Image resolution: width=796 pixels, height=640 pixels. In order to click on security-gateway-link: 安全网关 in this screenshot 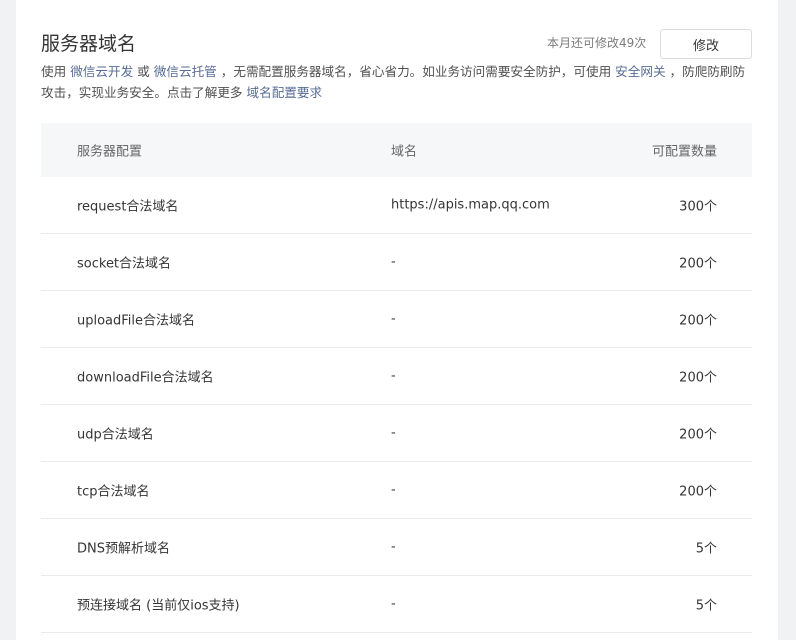, I will do `click(640, 71)`.